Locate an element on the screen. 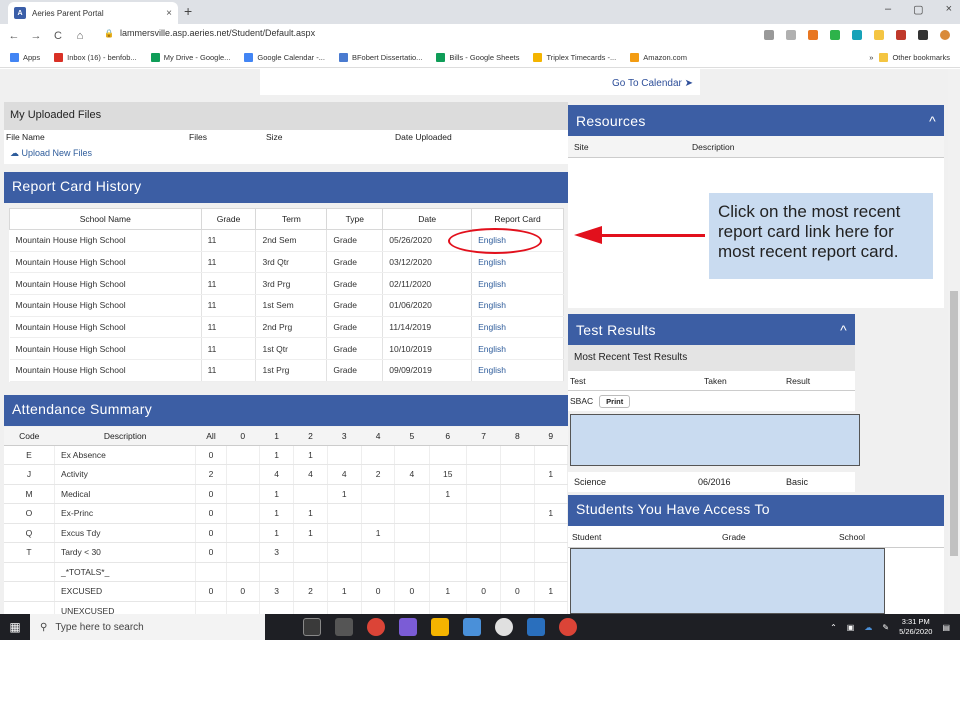 The image size is (960, 720). arrow-right-circle-icon: ➤ is located at coordinates (689, 83).